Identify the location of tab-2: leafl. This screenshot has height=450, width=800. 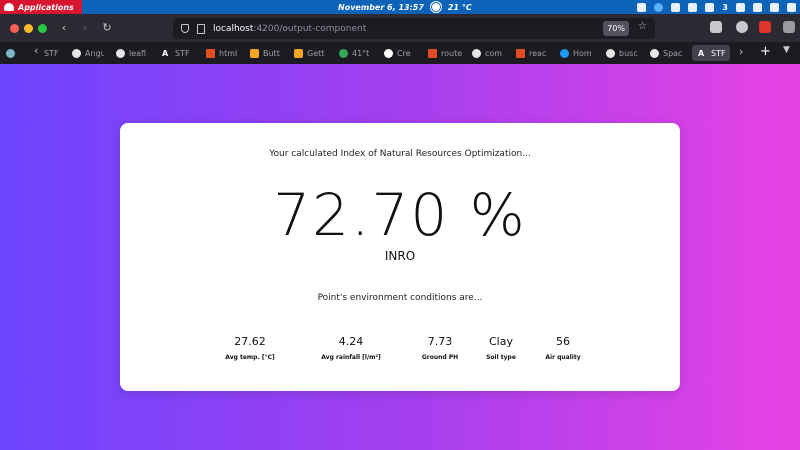
(132, 53).